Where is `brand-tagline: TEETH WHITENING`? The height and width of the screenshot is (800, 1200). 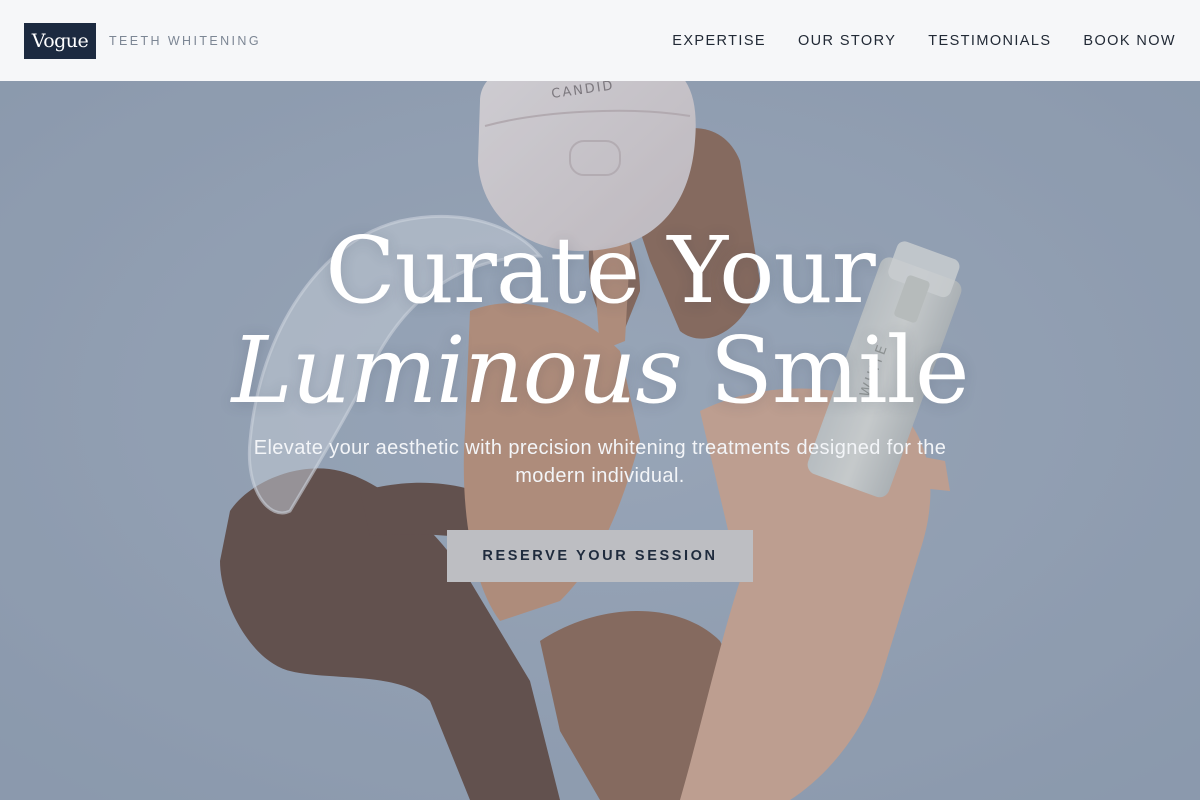
brand-tagline: TEETH WHITENING is located at coordinates (185, 40).